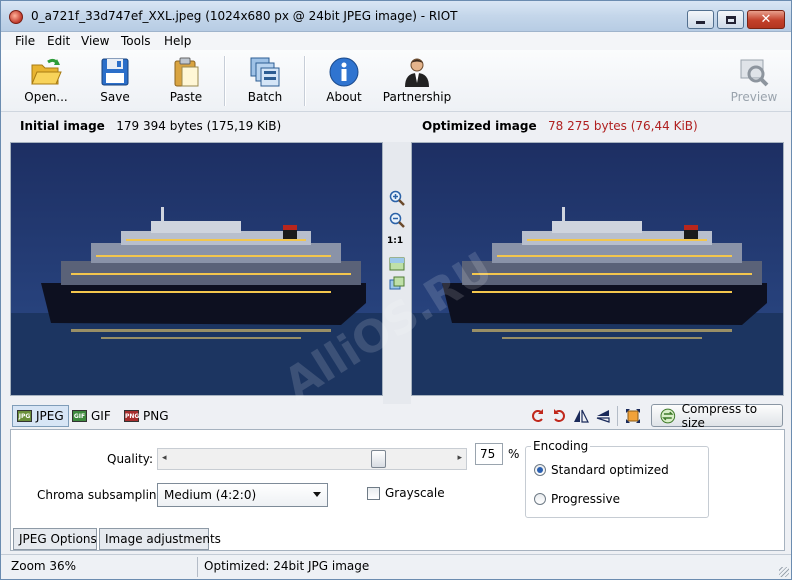 The height and width of the screenshot is (580, 792). What do you see at coordinates (373, 493) in the screenshot?
I see `grayscale-checkbox-box` at bounding box center [373, 493].